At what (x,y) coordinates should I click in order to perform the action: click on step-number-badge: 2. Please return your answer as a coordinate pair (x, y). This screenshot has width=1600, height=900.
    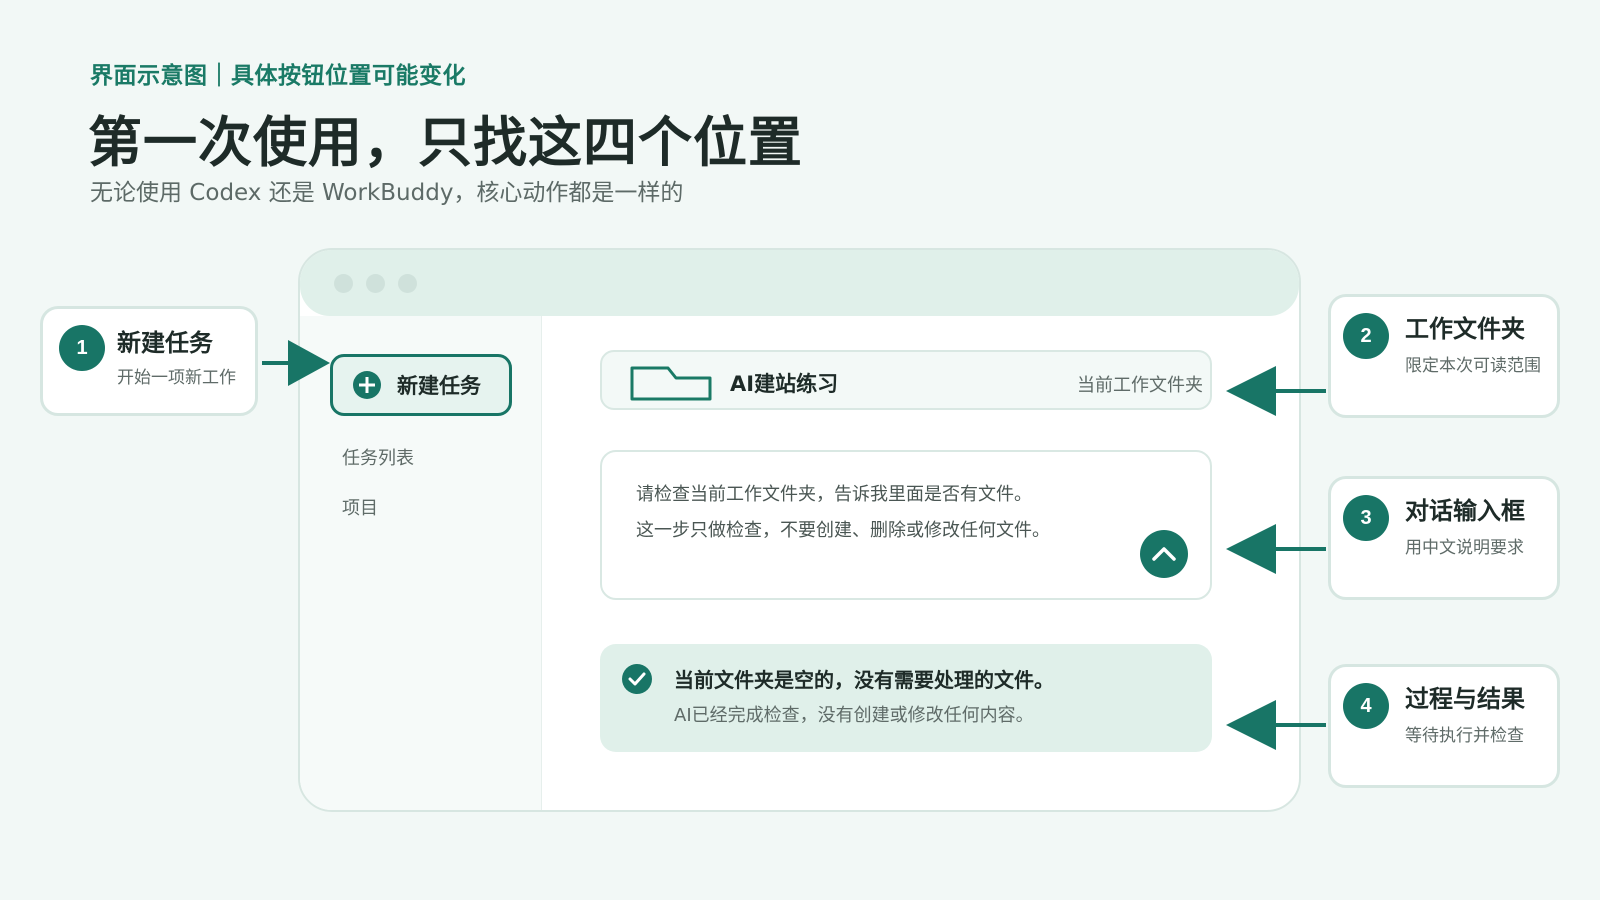
    Looking at the image, I should click on (1366, 336).